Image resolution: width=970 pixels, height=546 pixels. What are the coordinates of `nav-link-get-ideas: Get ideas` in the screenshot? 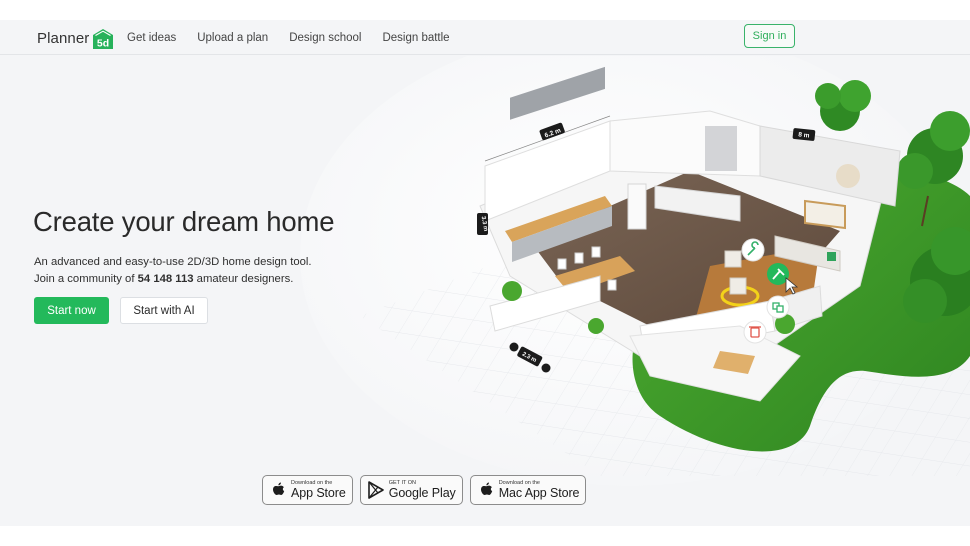 It's located at (151, 38).